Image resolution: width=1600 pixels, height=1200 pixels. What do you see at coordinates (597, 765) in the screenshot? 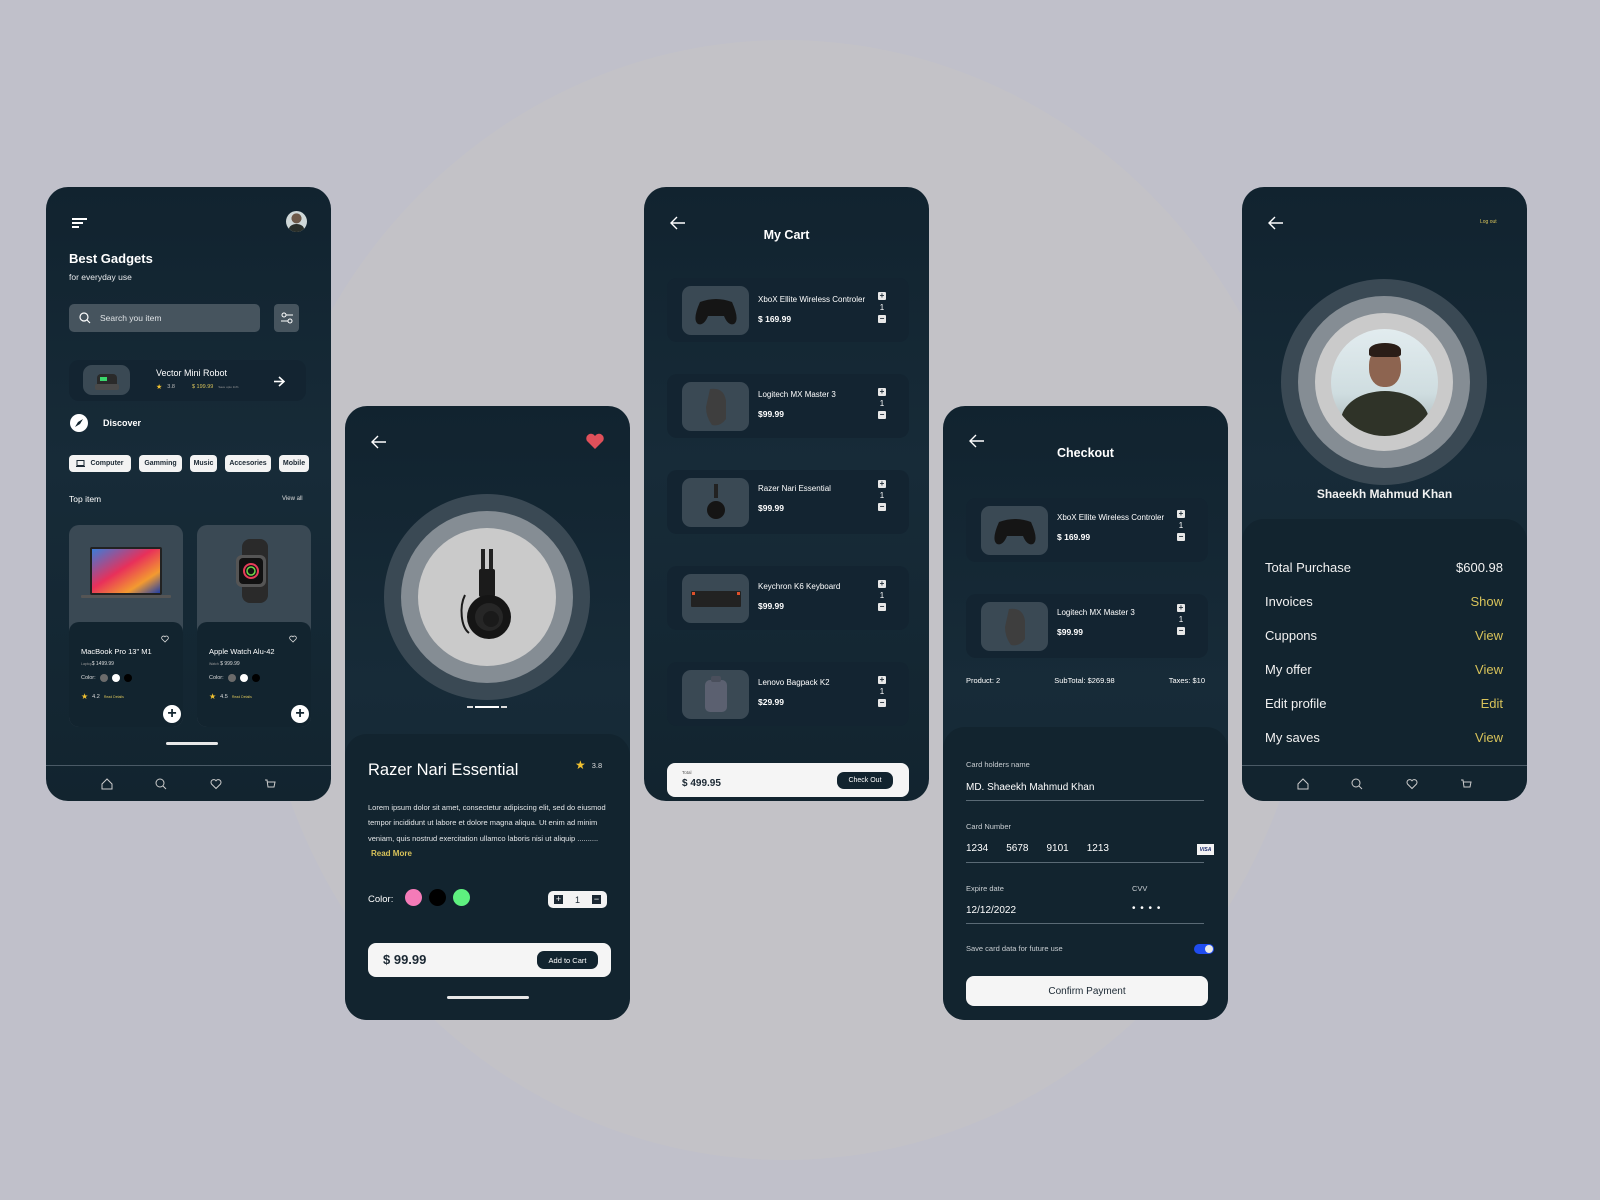
I see `rating-value: 3.8` at bounding box center [597, 765].